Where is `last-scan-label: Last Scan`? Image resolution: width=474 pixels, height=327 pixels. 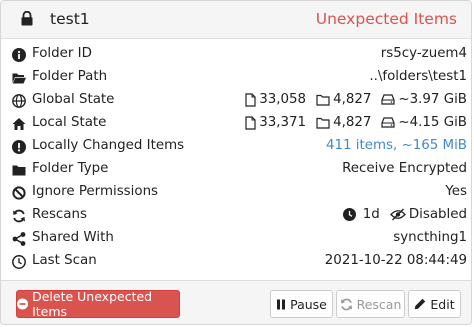 last-scan-label: Last Scan is located at coordinates (64, 260).